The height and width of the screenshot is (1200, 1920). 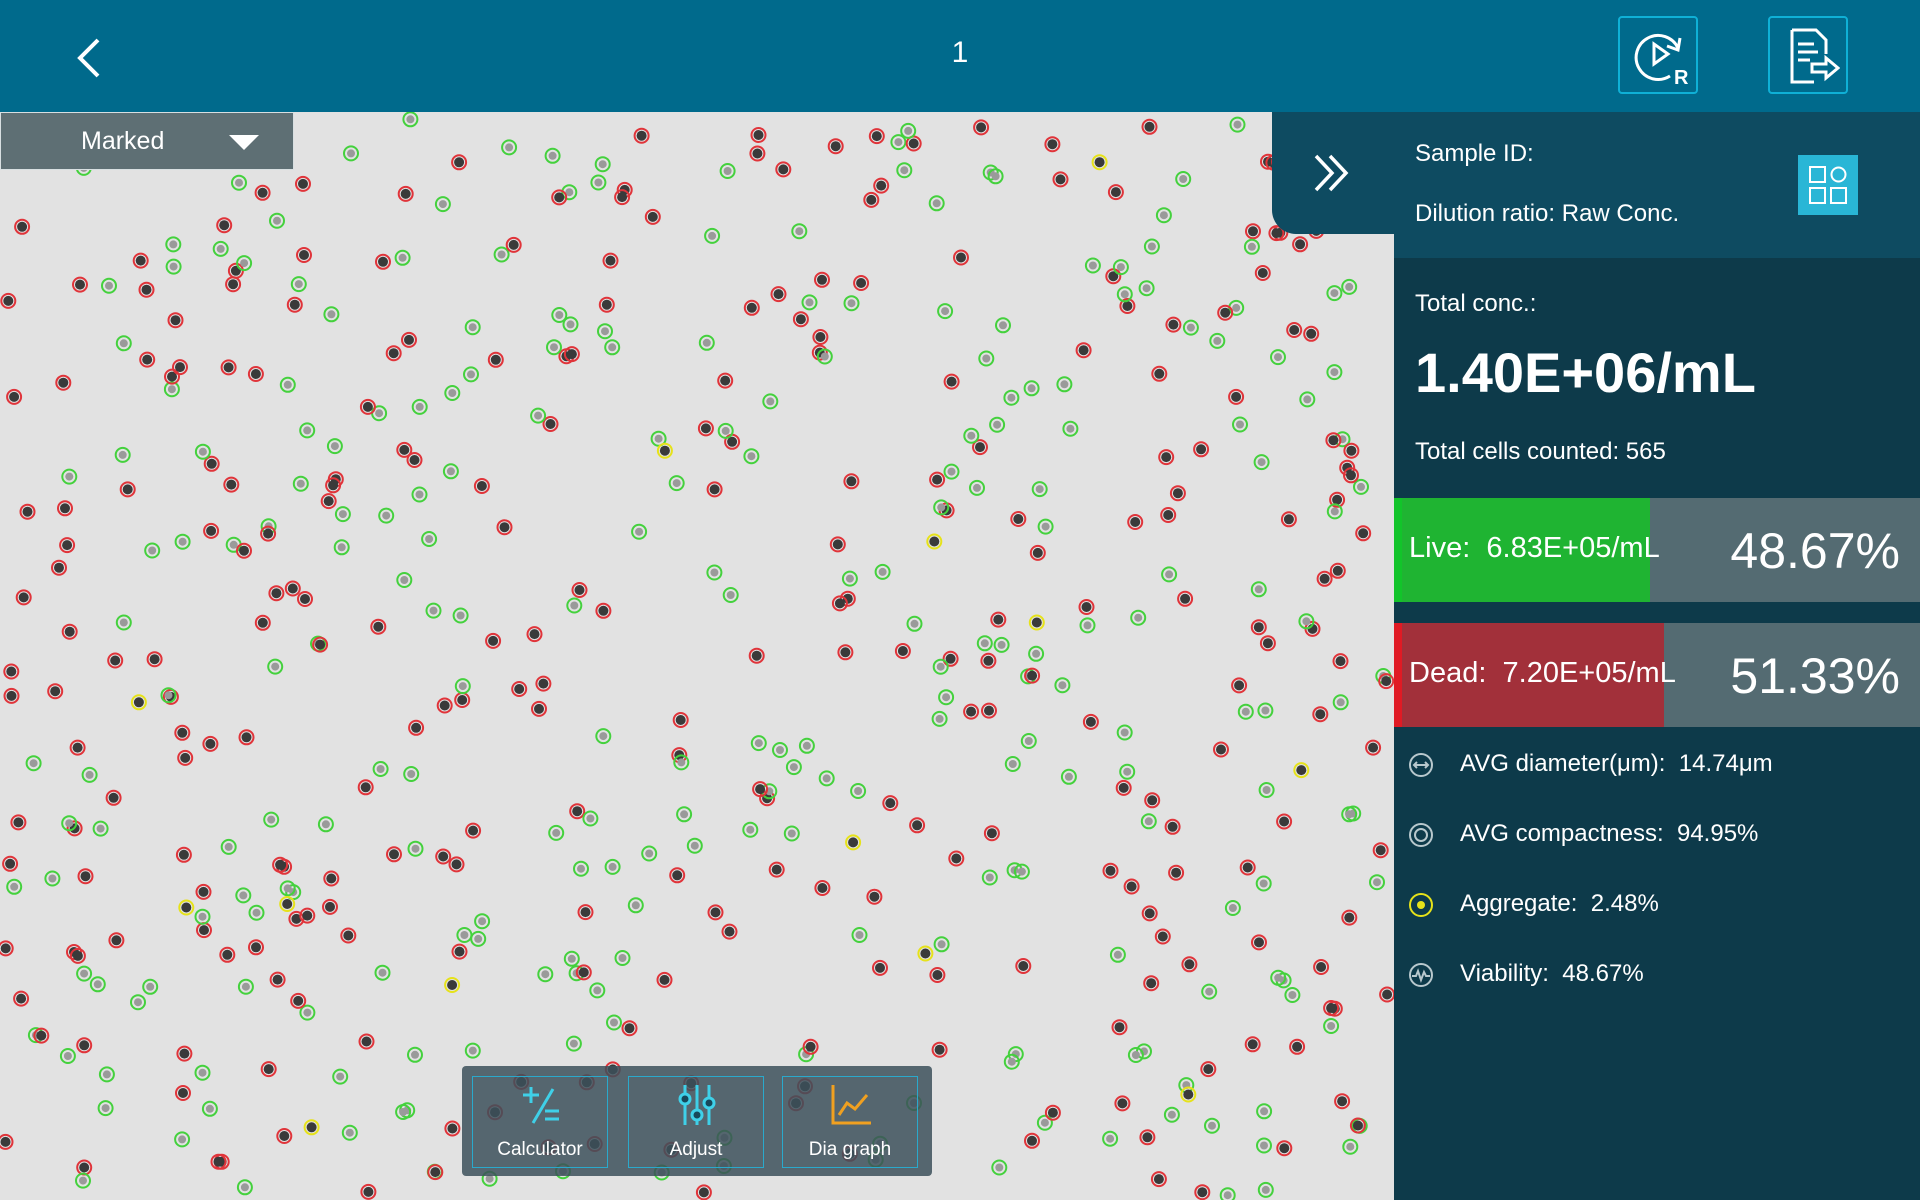 What do you see at coordinates (244, 142) in the screenshot?
I see `caret-down-icon` at bounding box center [244, 142].